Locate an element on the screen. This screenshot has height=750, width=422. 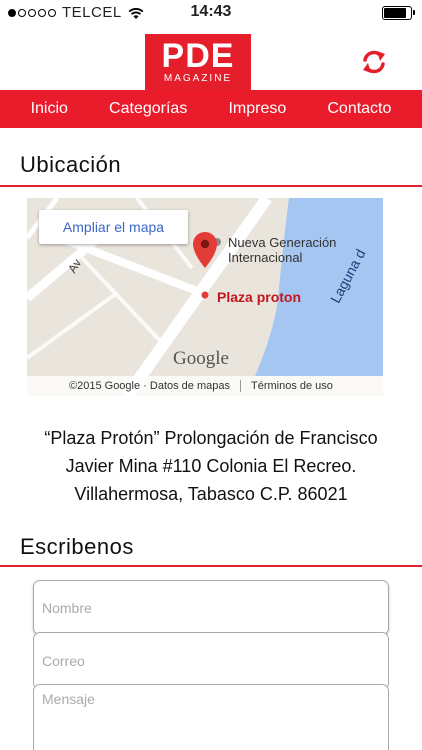
nav-item-inicio: Inicio is located at coordinates (49, 109).